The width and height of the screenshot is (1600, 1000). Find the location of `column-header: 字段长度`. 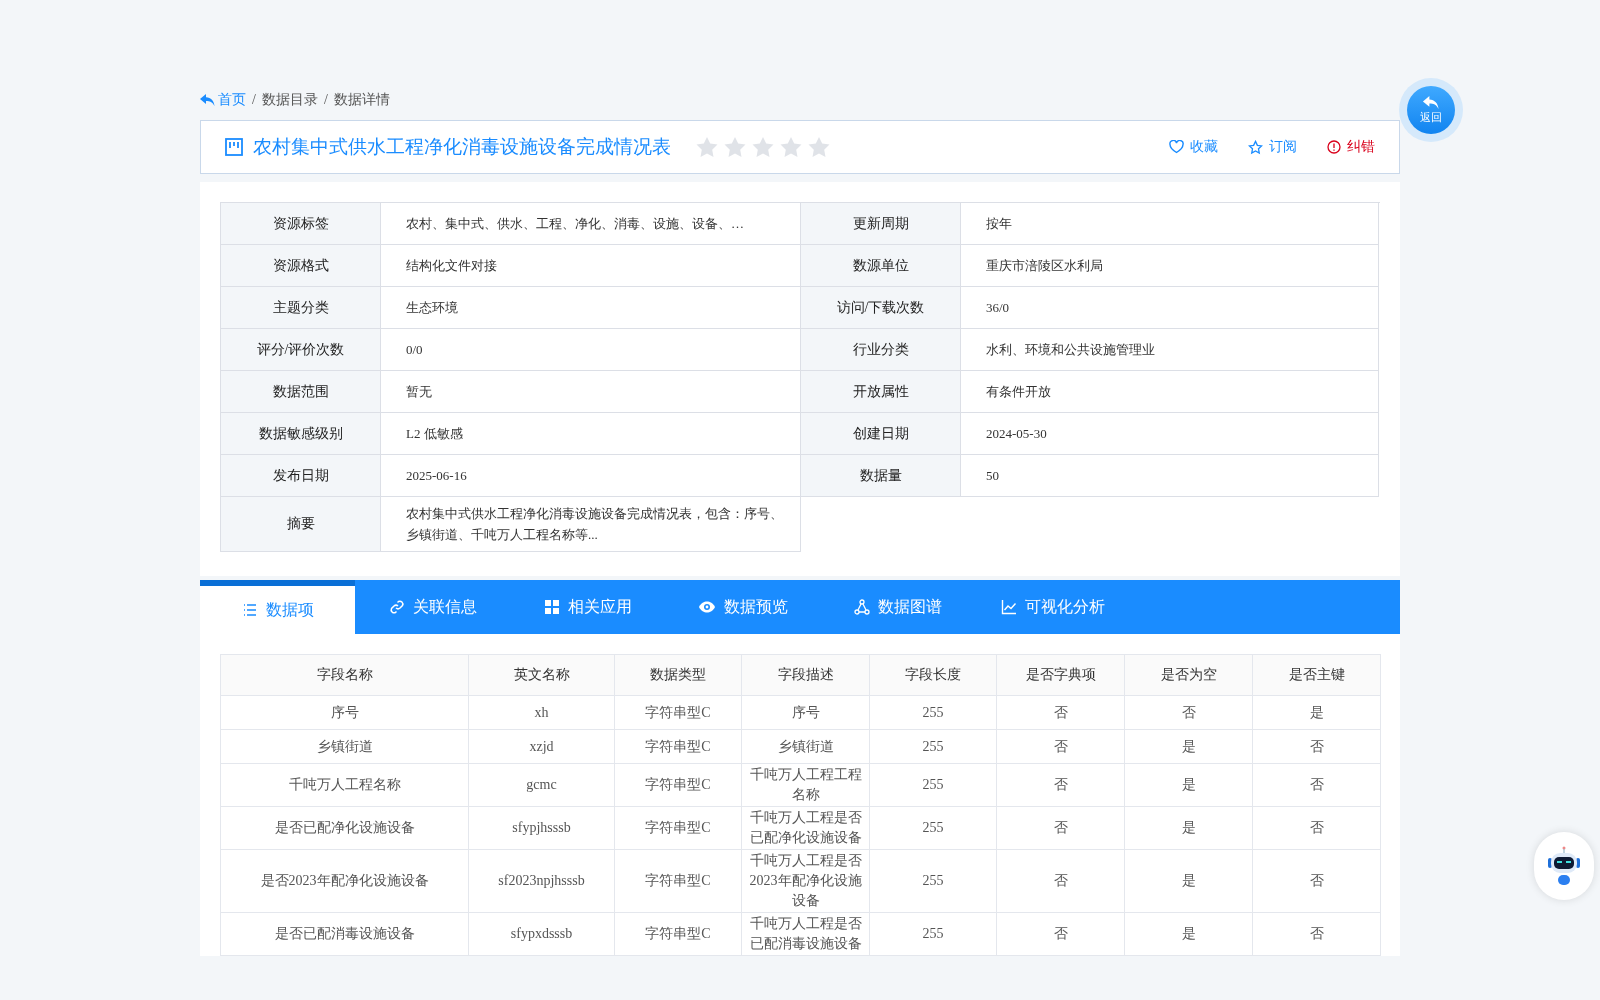

column-header: 字段长度 is located at coordinates (933, 675).